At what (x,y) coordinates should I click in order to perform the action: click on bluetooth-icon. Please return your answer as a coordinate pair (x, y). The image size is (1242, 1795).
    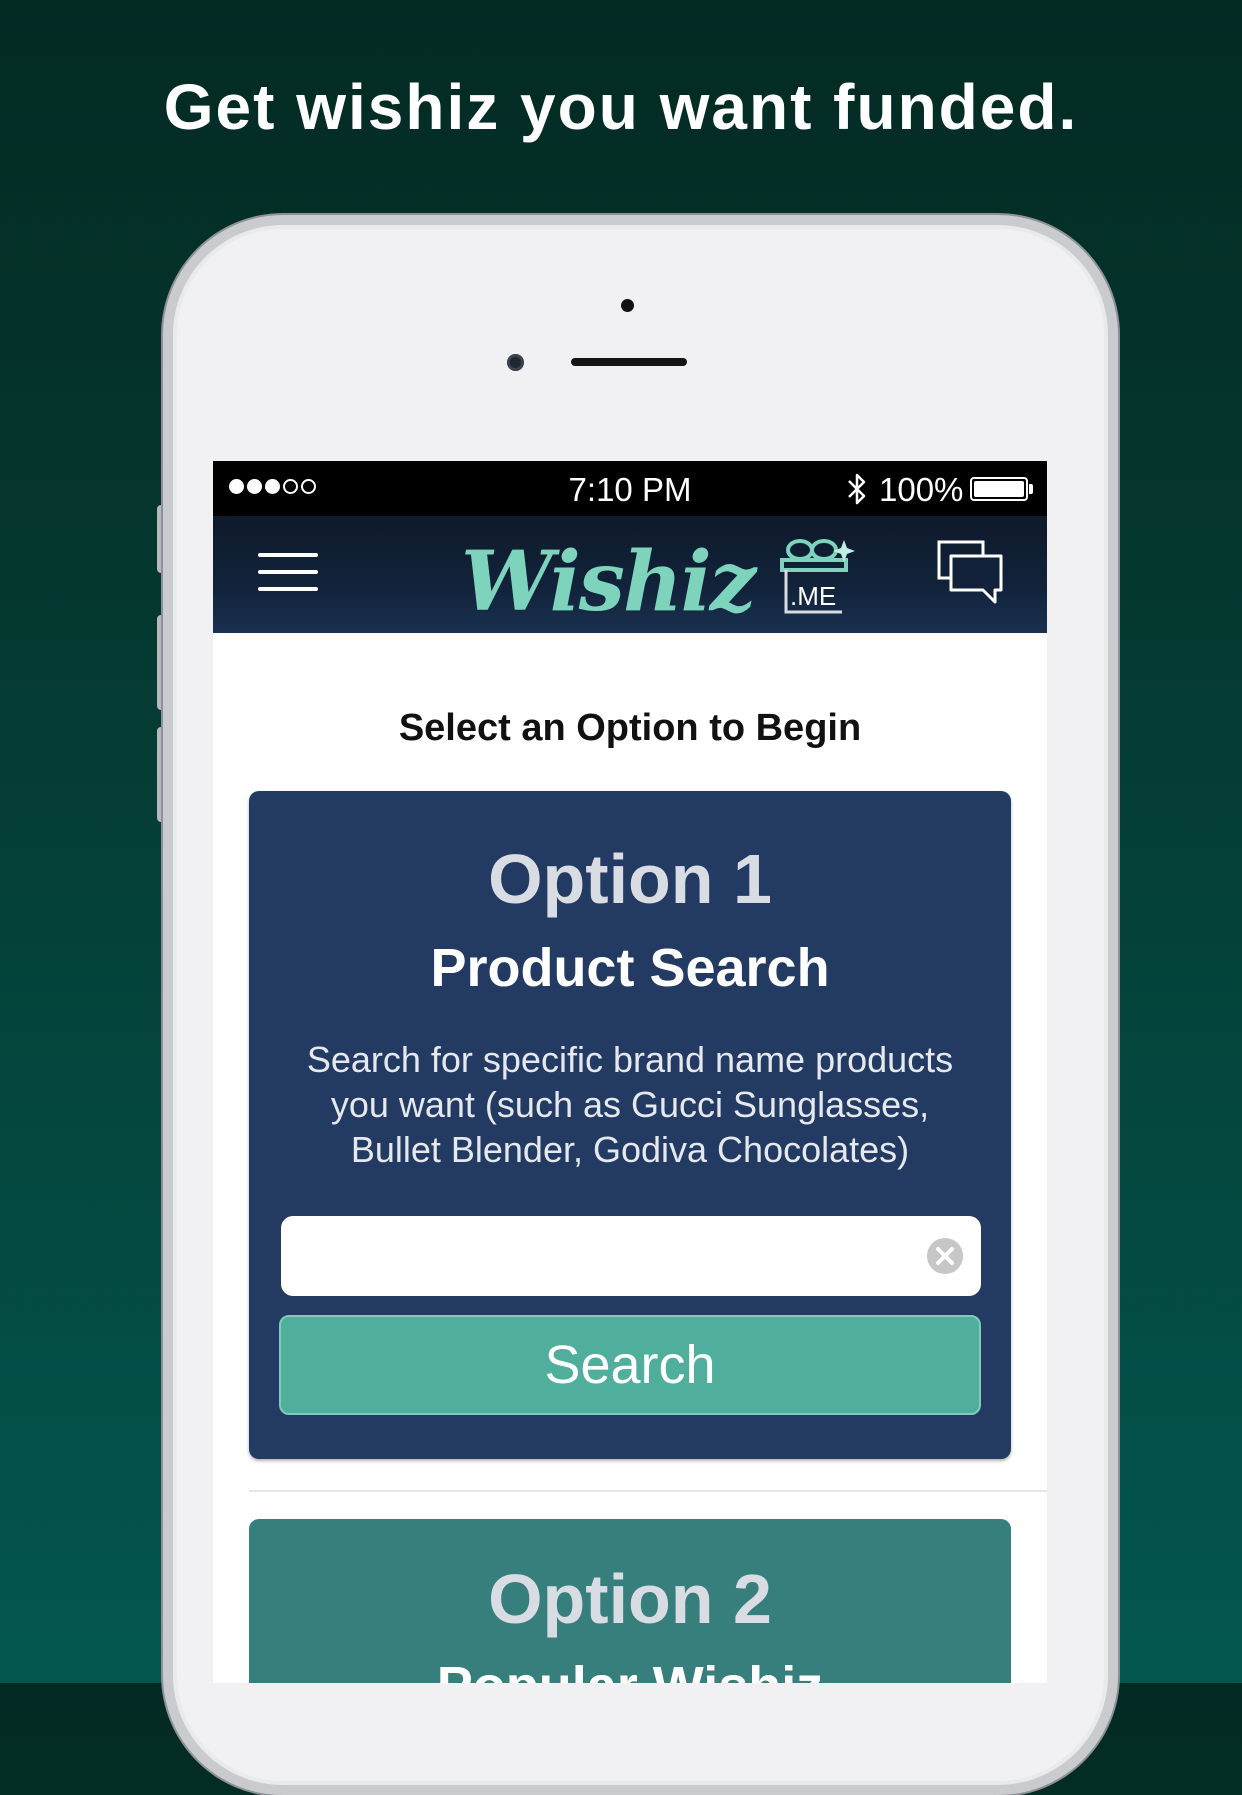
    Looking at the image, I should click on (857, 489).